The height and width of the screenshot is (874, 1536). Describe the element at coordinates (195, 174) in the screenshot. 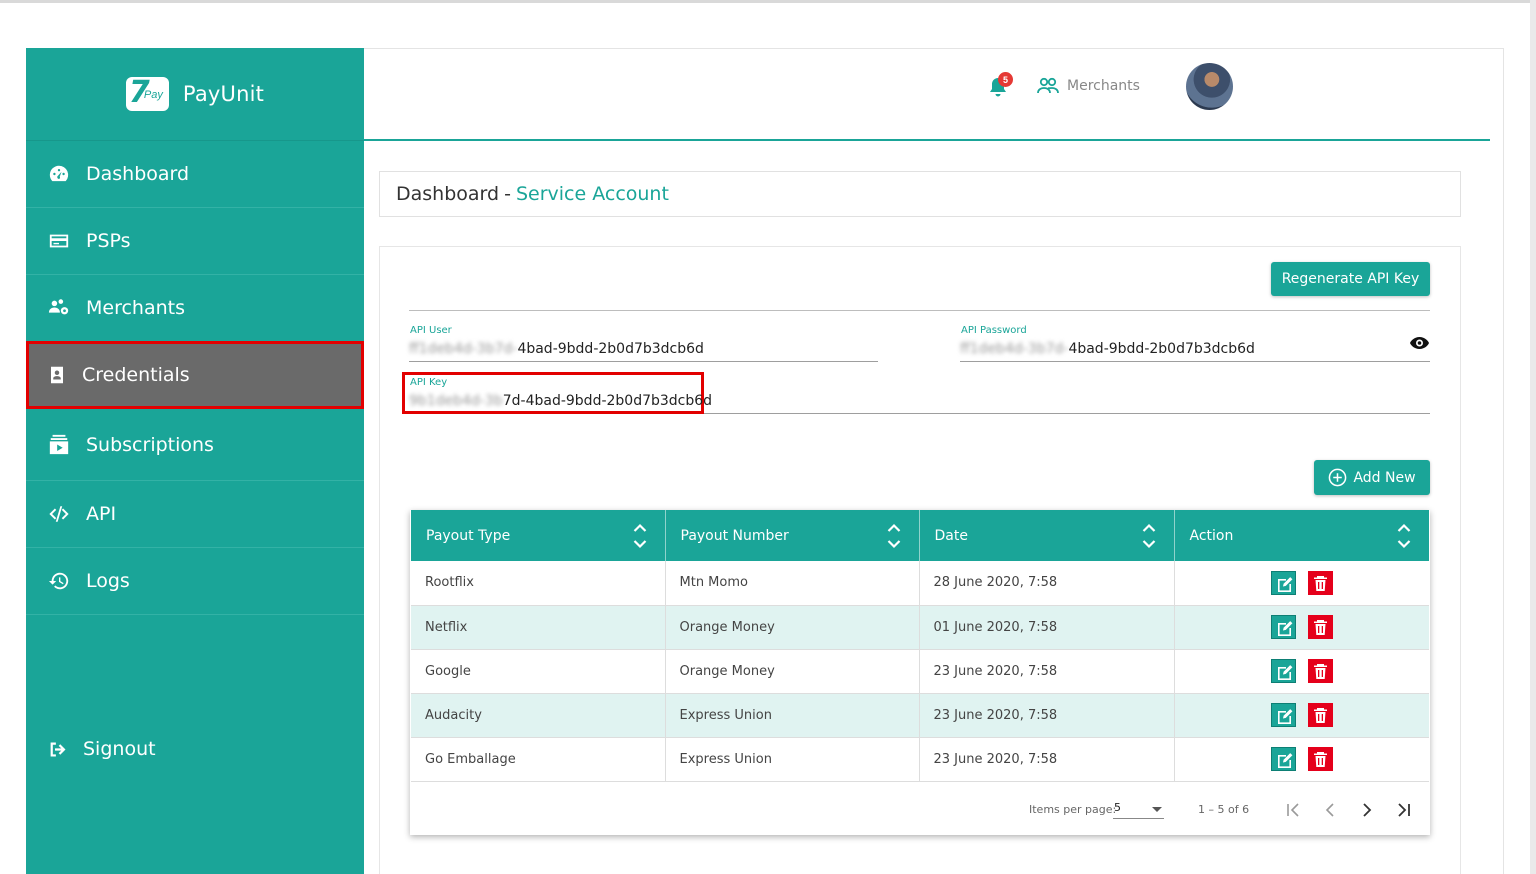

I see `sidebar-item-dashboard: Dashboard` at that location.